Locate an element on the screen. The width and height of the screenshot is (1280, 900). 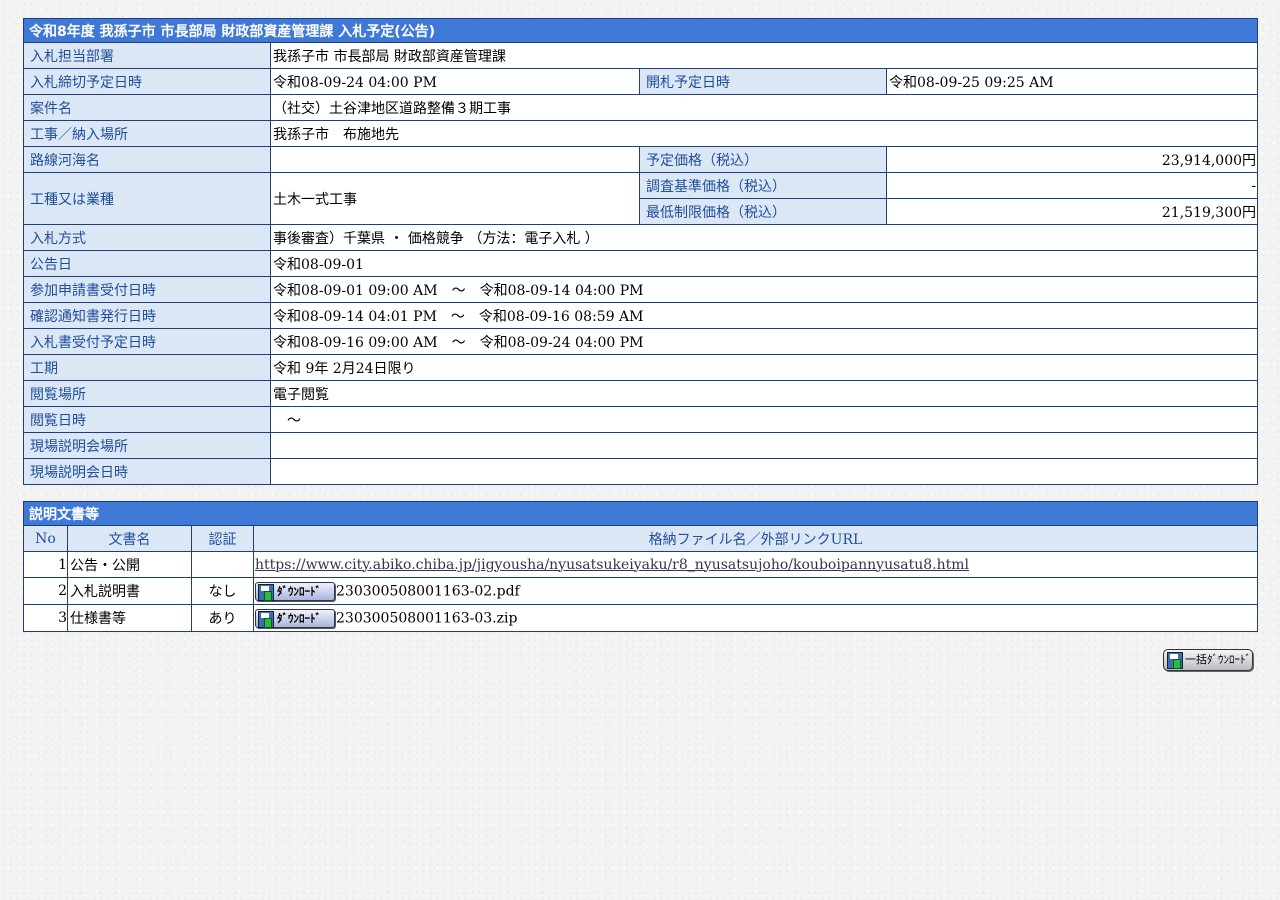
survey-price-label: 調査基準価格（税込） is located at coordinates (763, 185).